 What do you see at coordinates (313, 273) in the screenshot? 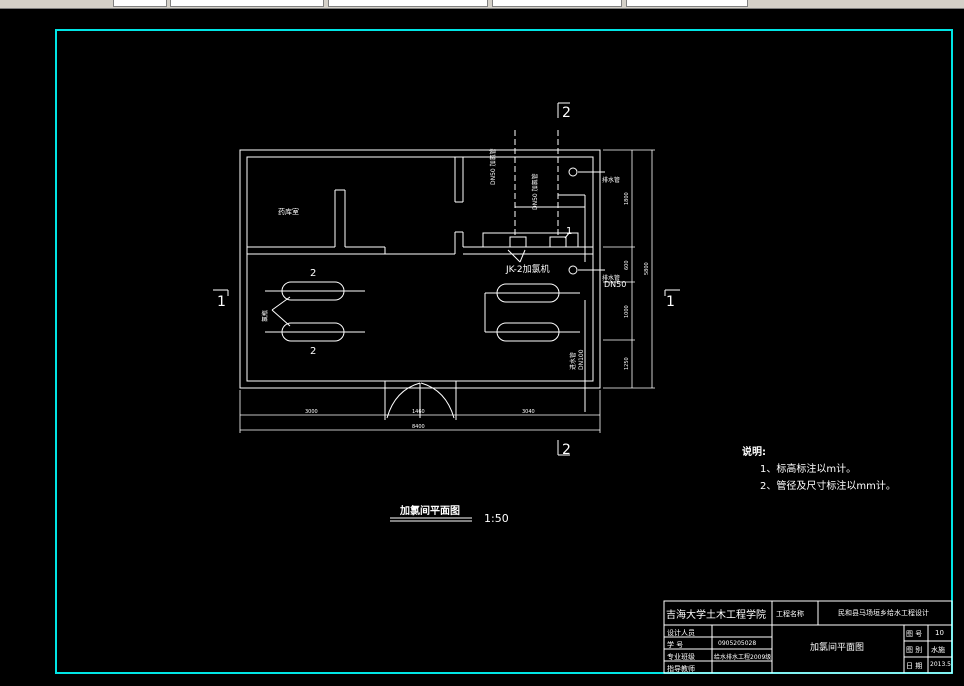
I see `cylinder-group-number-top: 2` at bounding box center [313, 273].